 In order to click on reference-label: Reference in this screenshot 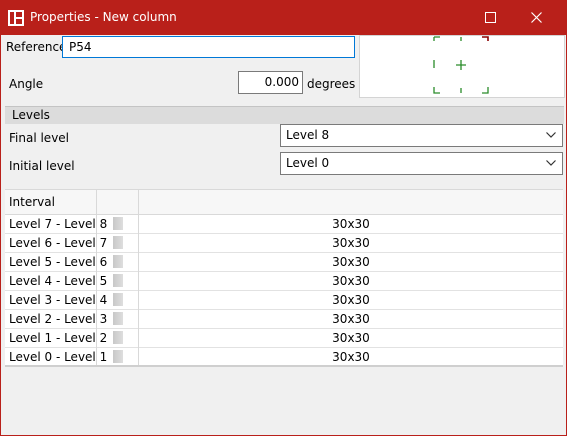, I will do `click(36, 47)`.